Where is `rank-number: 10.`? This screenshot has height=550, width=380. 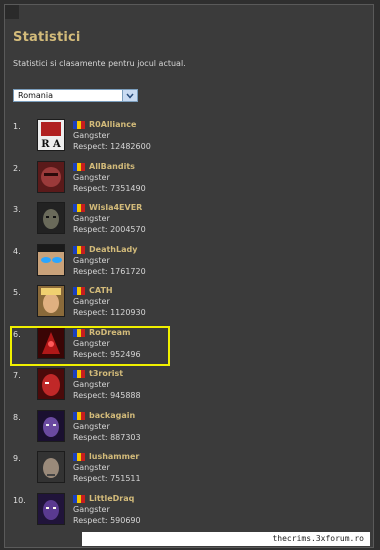
rank-number: 10. is located at coordinates (19, 500).